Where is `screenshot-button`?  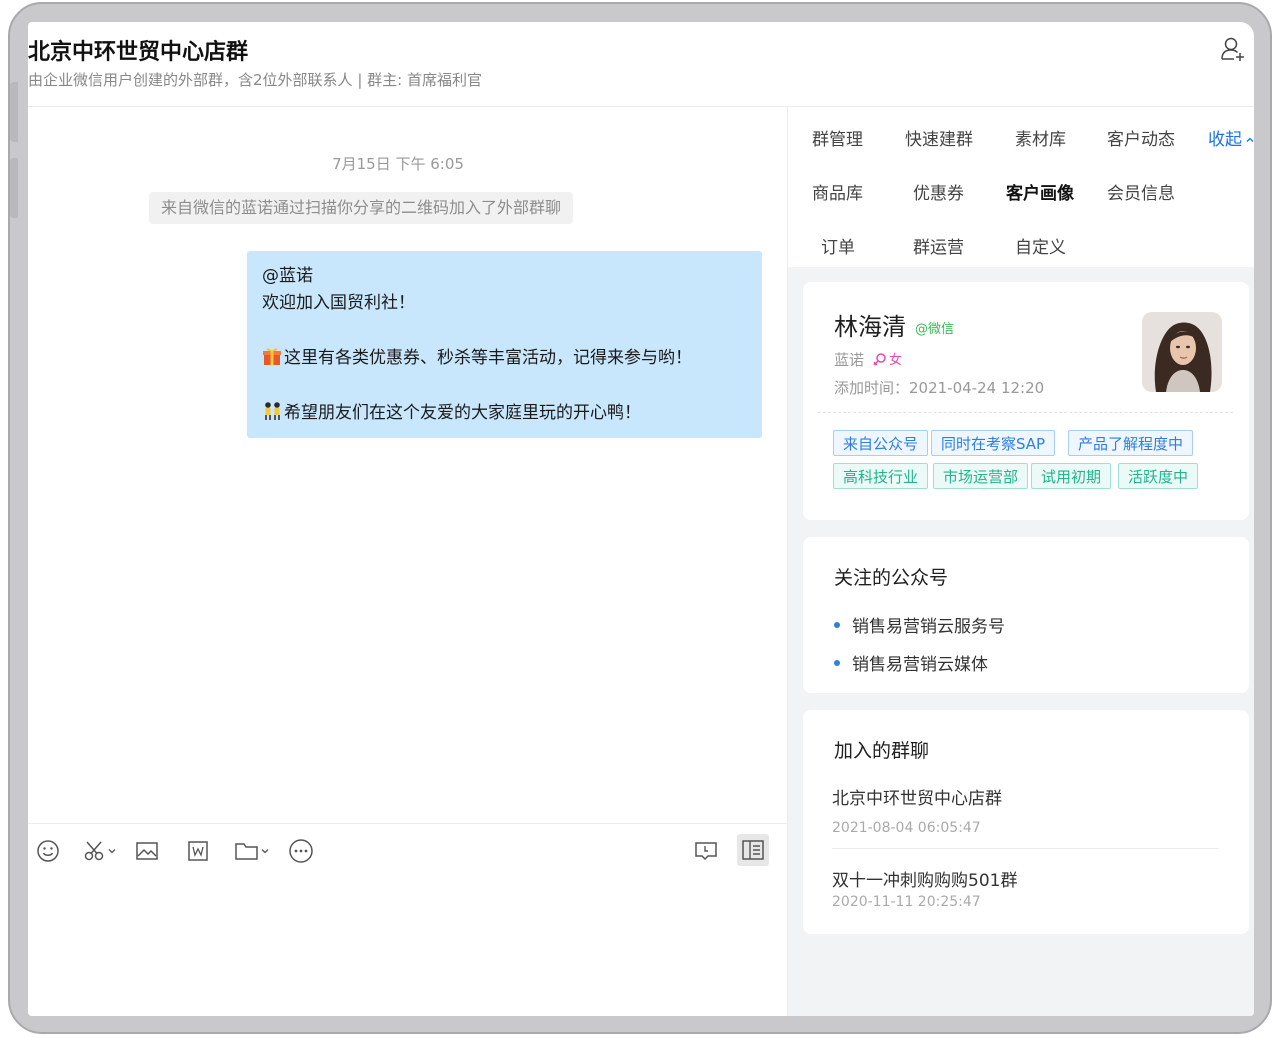 screenshot-button is located at coordinates (100, 851).